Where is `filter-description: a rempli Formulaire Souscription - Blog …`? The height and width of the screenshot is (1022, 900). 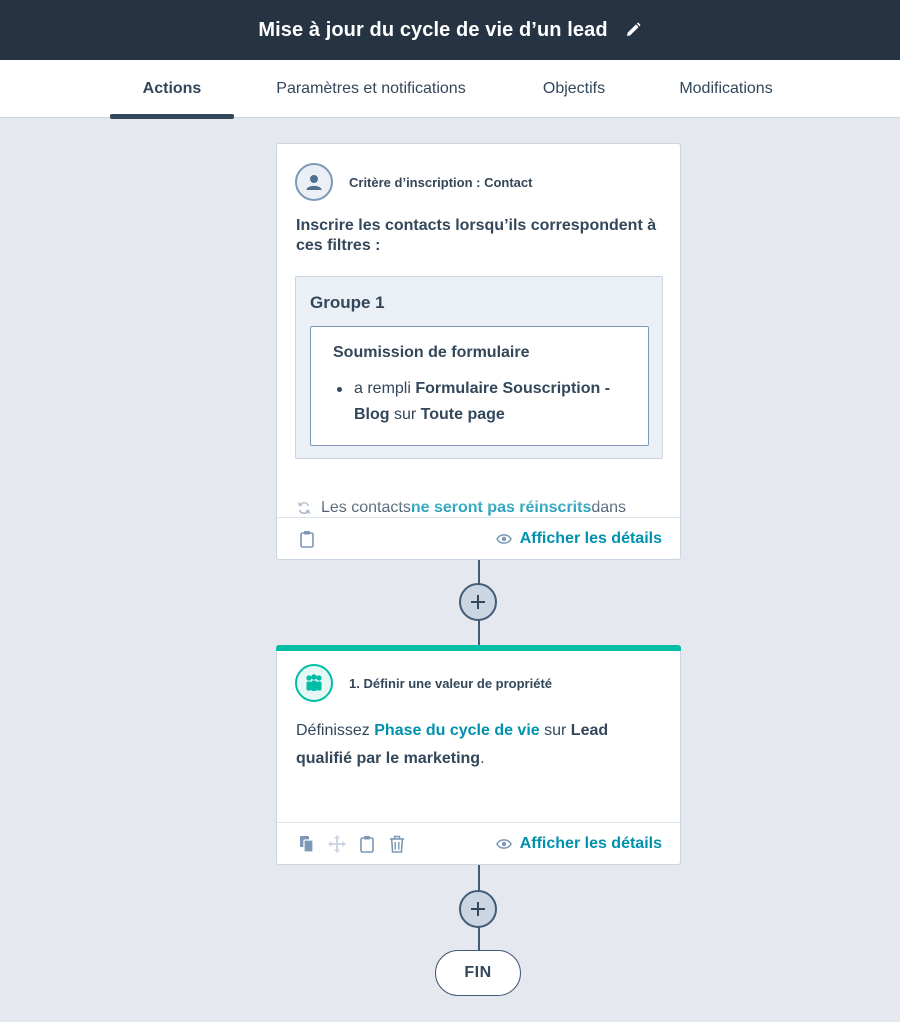
filter-description: a rempli Formulaire Souscription - Blog … is located at coordinates (480, 402).